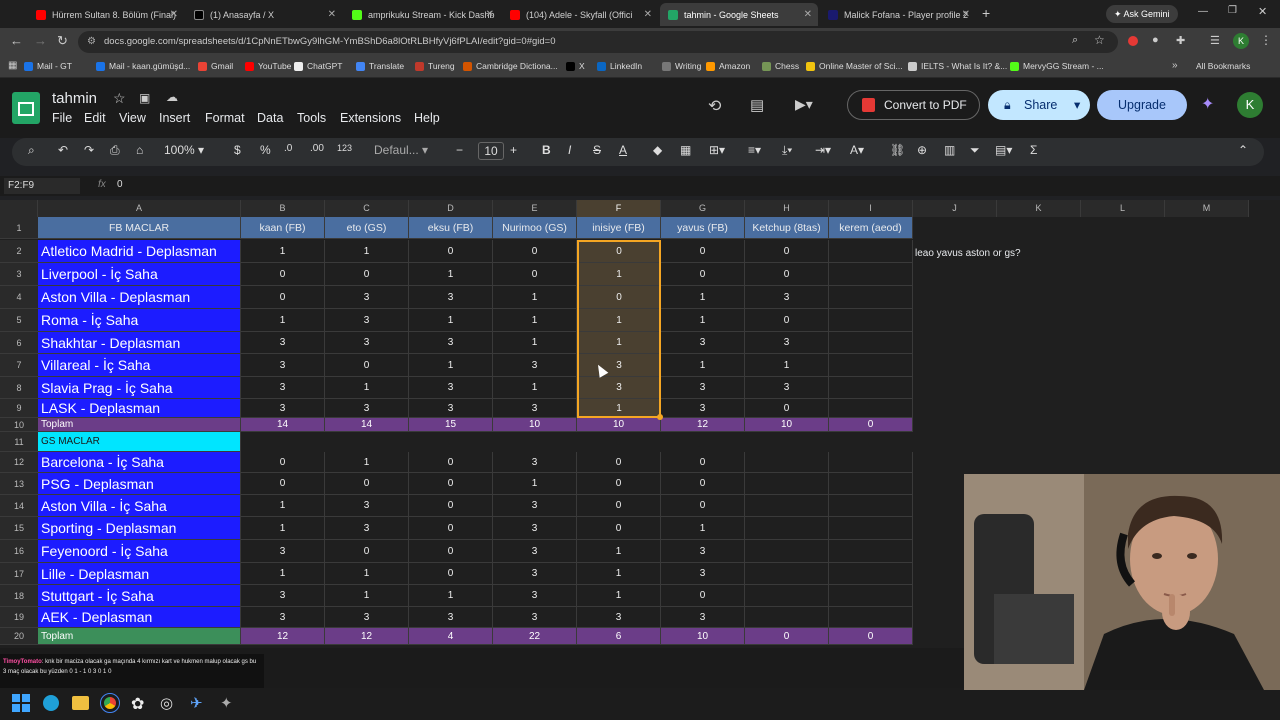 This screenshot has width=1280, height=720. I want to click on menu-insert: Insert, so click(174, 118).